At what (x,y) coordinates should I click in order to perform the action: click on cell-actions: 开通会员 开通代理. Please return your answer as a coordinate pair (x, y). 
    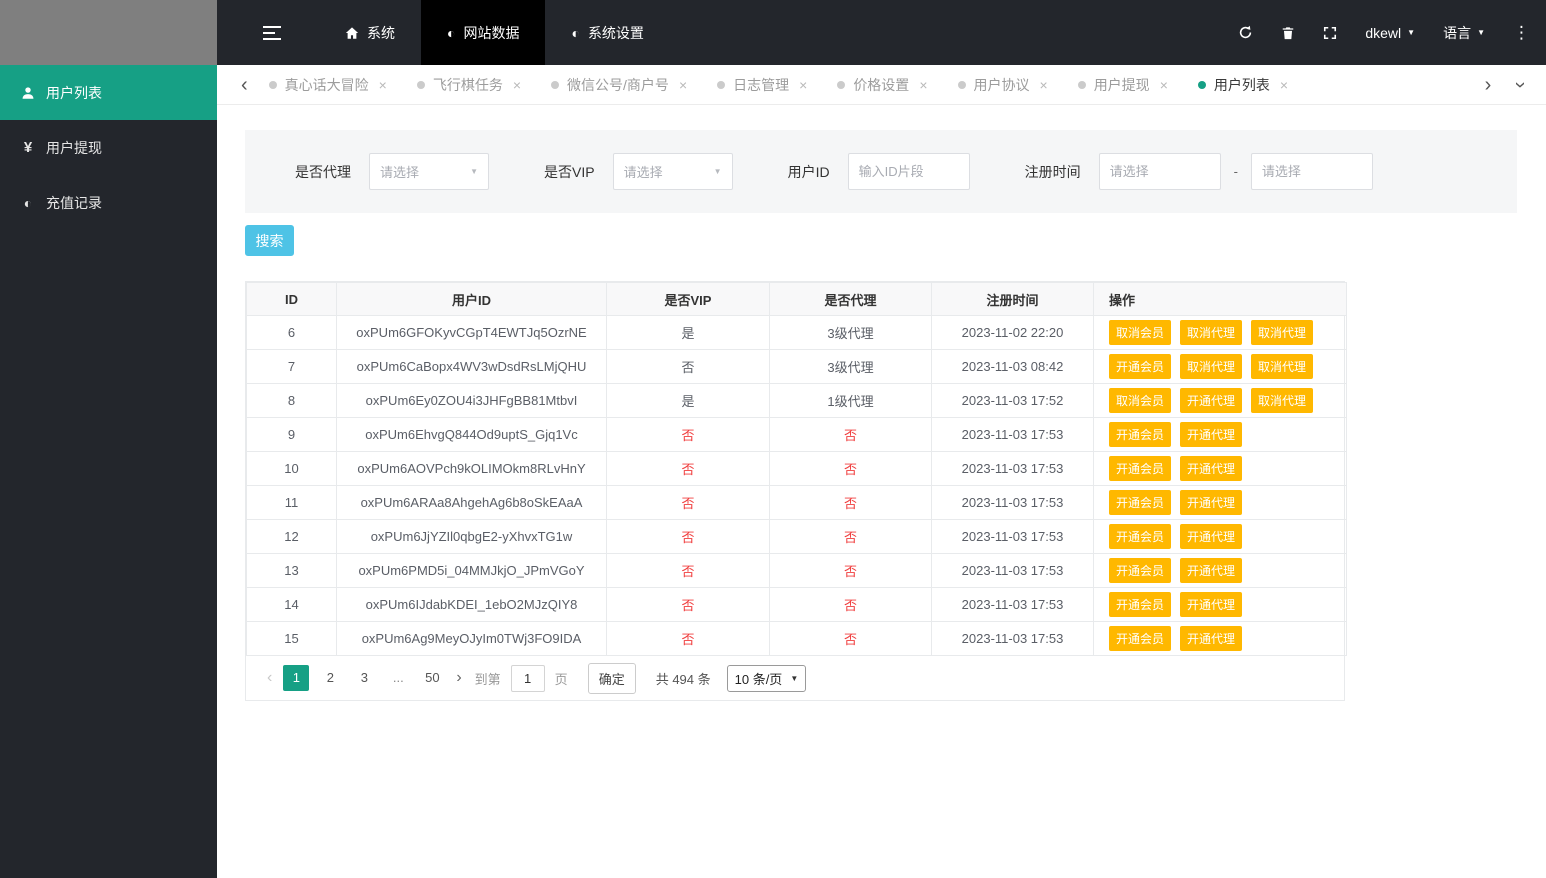
    Looking at the image, I should click on (1220, 502).